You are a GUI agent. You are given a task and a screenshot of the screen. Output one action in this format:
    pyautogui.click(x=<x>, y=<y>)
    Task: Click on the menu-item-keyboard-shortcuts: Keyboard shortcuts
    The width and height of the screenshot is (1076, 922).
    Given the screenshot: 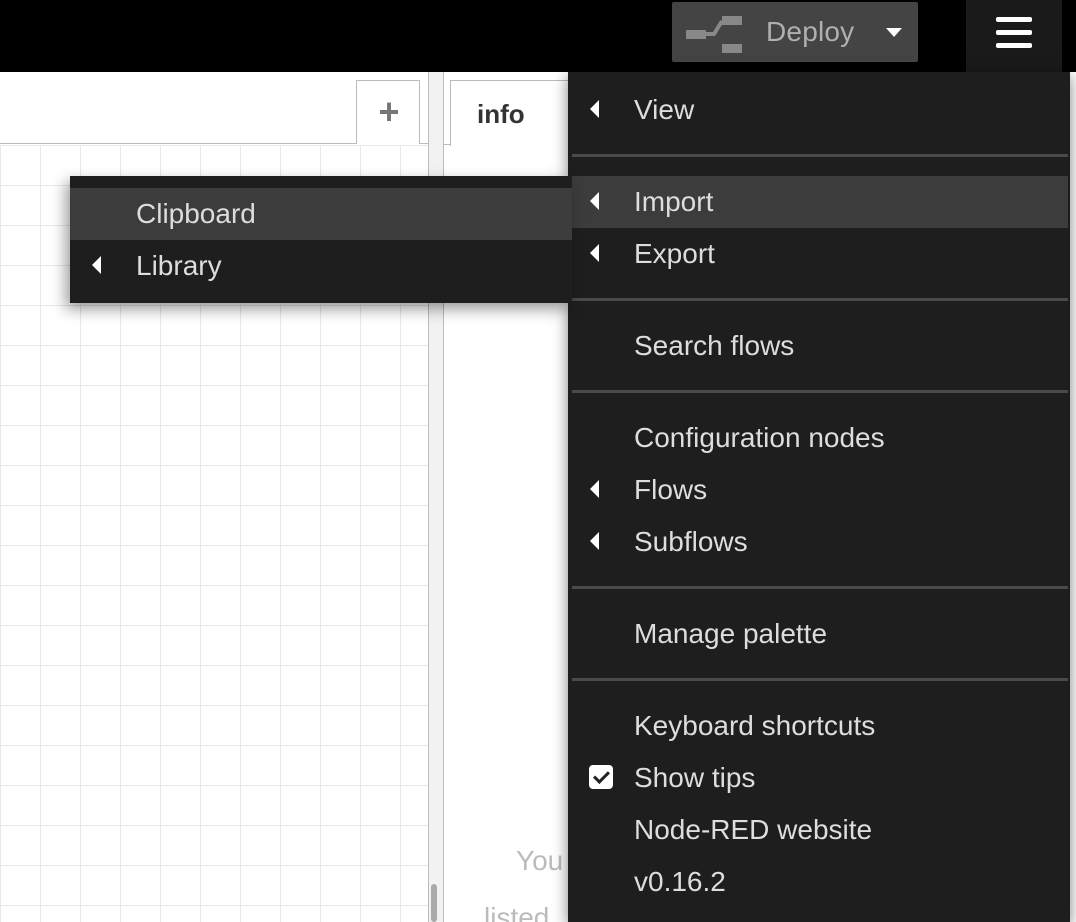 What is the action you would take?
    pyautogui.click(x=820, y=726)
    